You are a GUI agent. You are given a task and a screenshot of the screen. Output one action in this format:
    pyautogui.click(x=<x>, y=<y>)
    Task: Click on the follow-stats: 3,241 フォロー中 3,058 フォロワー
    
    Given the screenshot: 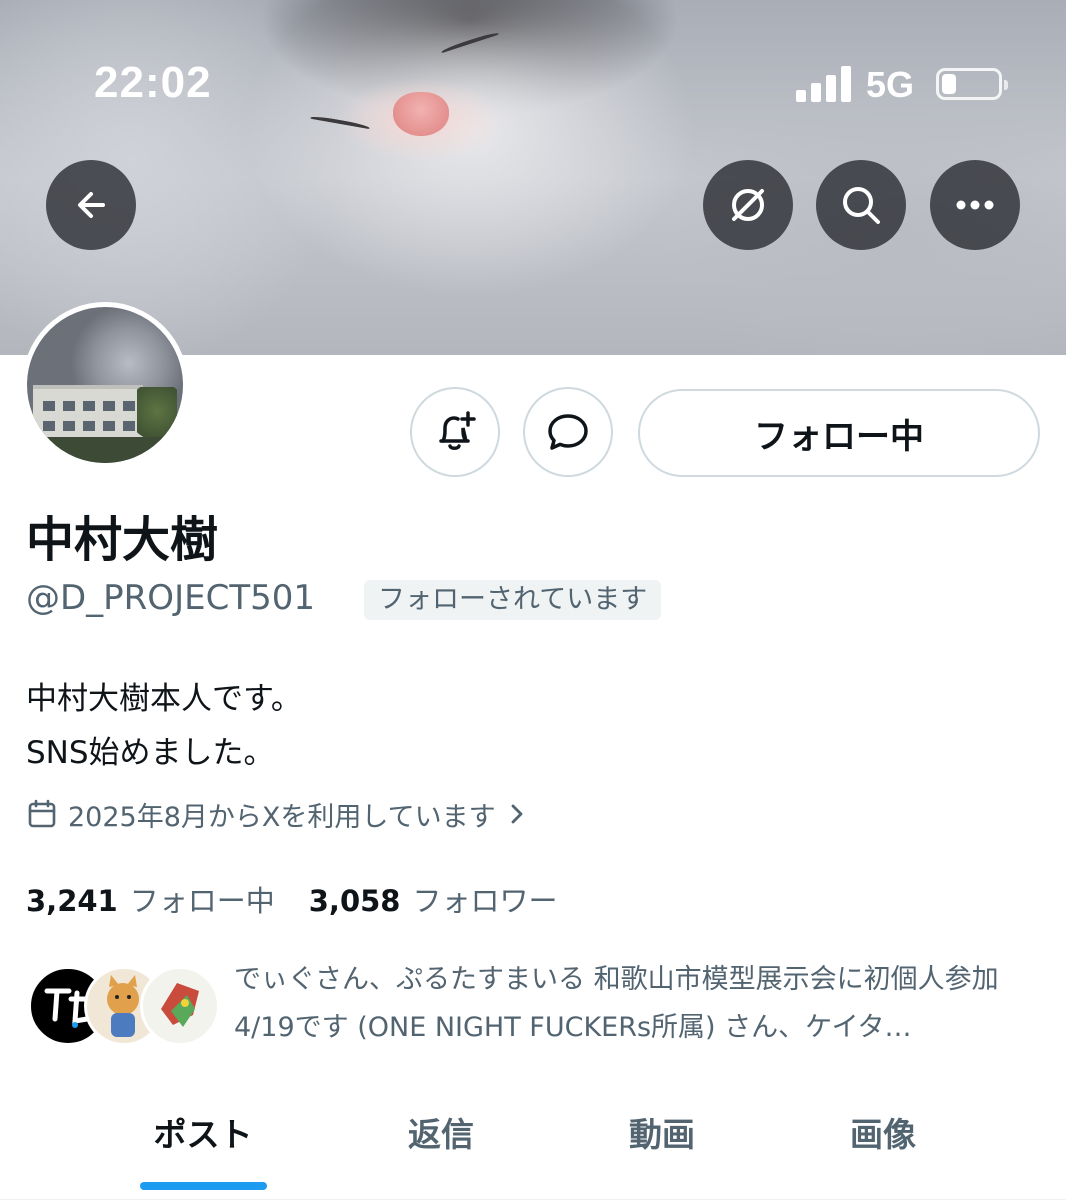 What is the action you would take?
    pyautogui.click(x=309, y=899)
    